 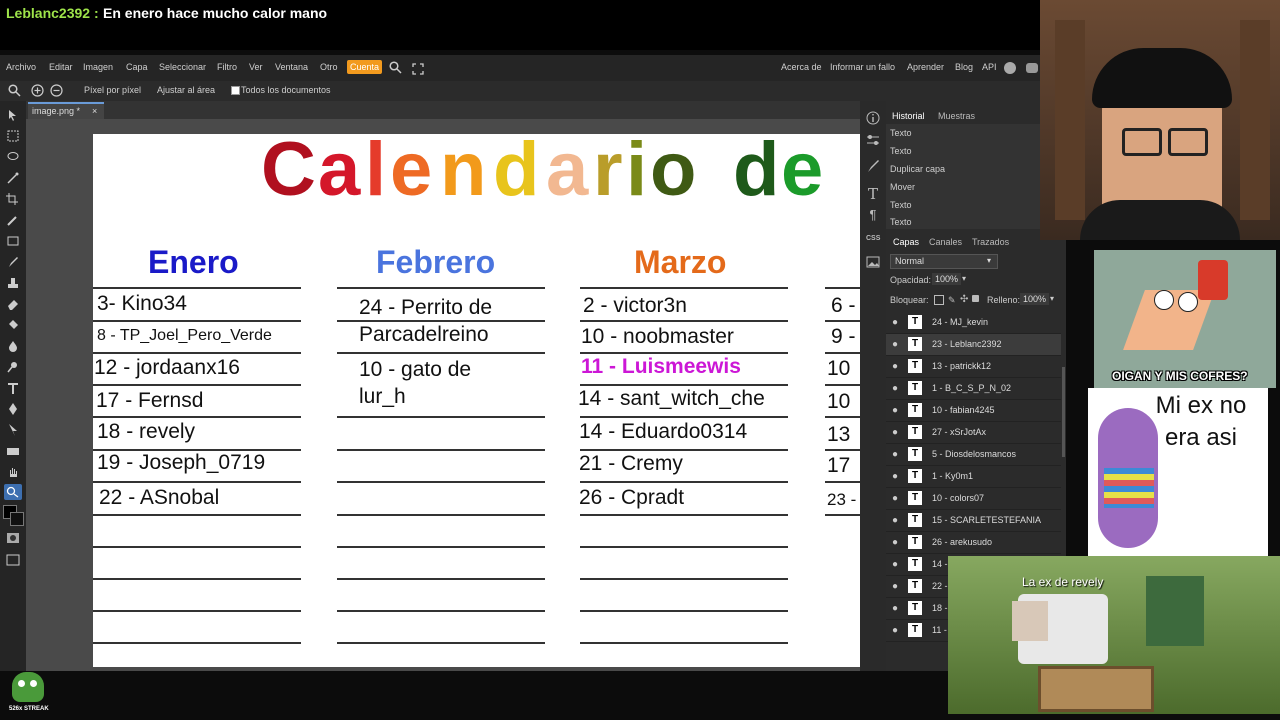 I want to click on lock-paint-icon: ✎, so click(x=952, y=300).